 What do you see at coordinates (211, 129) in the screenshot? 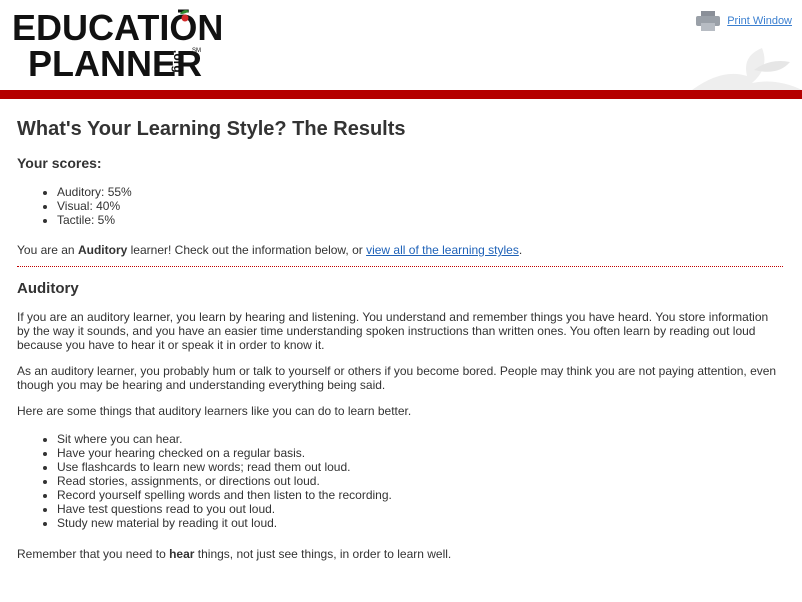
I see `page-title: What's Your Learning Style? The Results` at bounding box center [211, 129].